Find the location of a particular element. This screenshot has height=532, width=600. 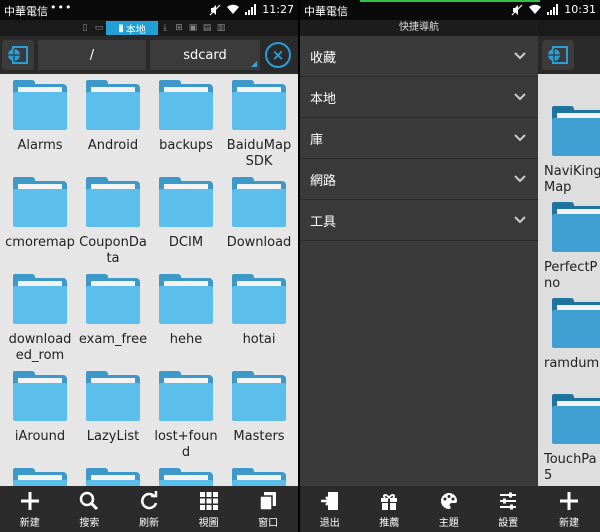

drawer-toolbar: 退出 推薦 主題 設置 is located at coordinates (419, 509).